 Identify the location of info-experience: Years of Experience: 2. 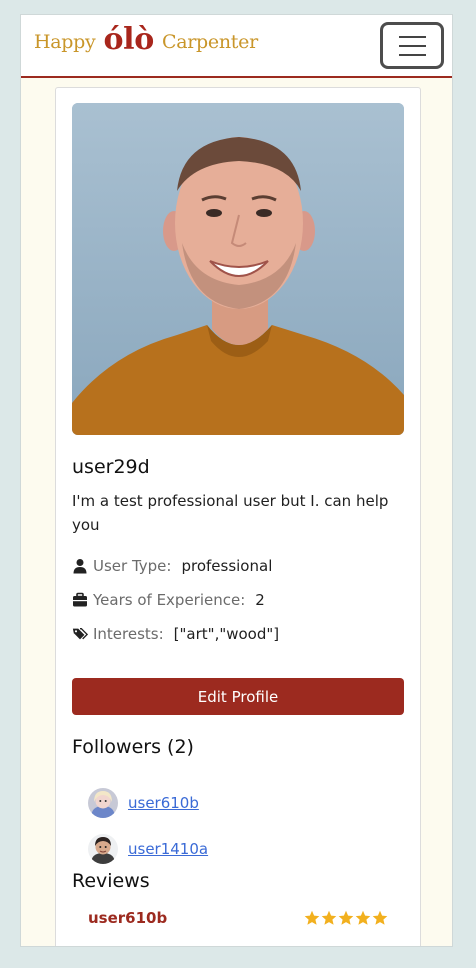
(168, 600).